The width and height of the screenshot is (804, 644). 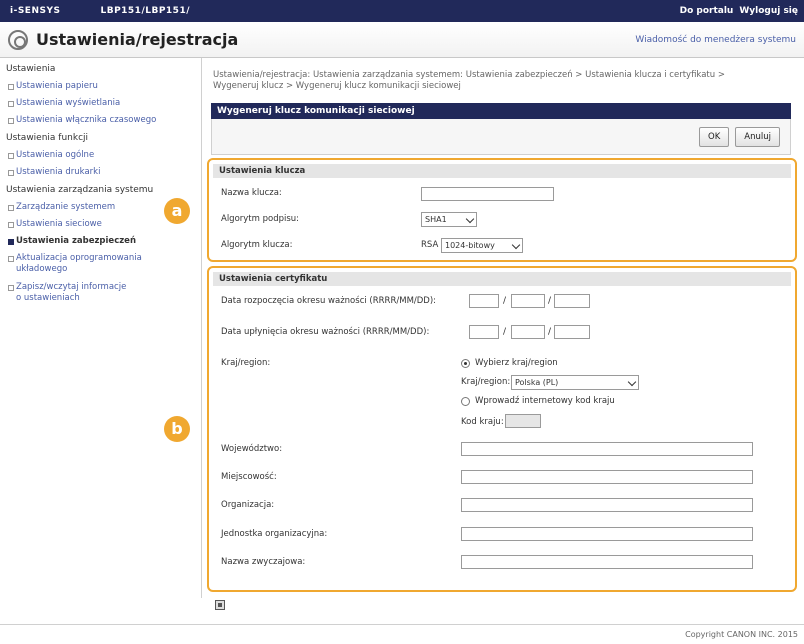 What do you see at coordinates (572, 332) in the screenshot?
I see `valid-to-day` at bounding box center [572, 332].